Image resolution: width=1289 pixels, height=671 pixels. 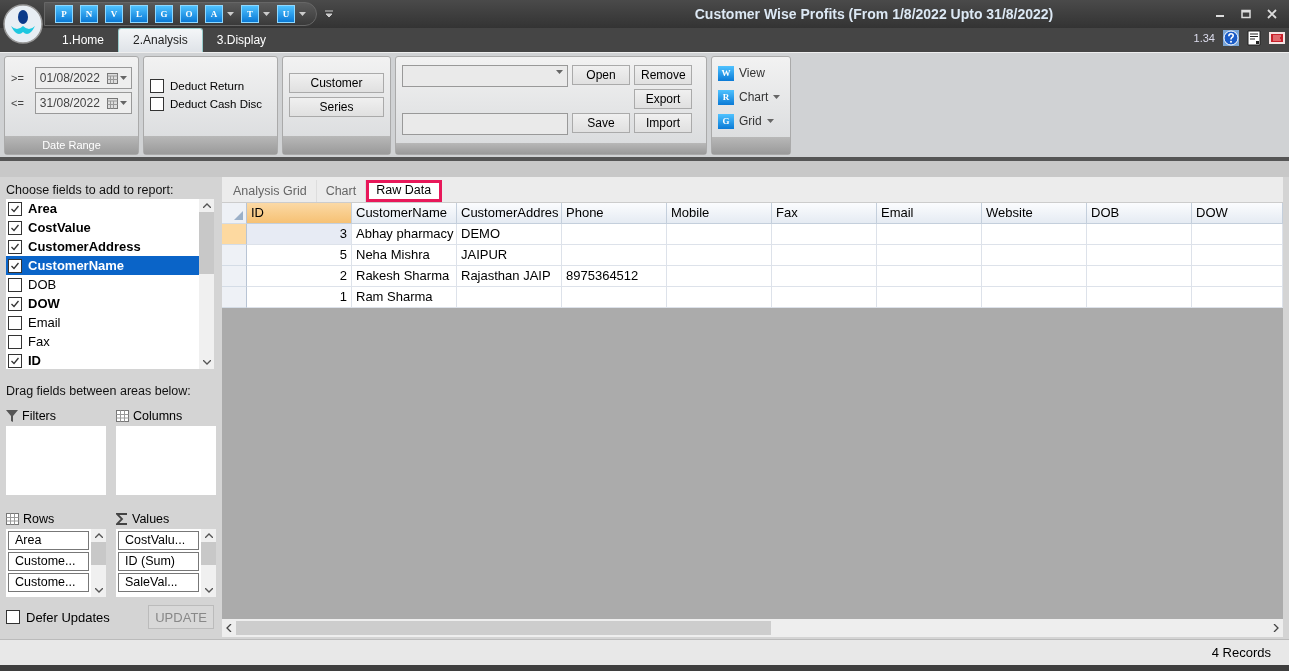 What do you see at coordinates (18, 78) in the screenshot?
I see `operator-label: >=` at bounding box center [18, 78].